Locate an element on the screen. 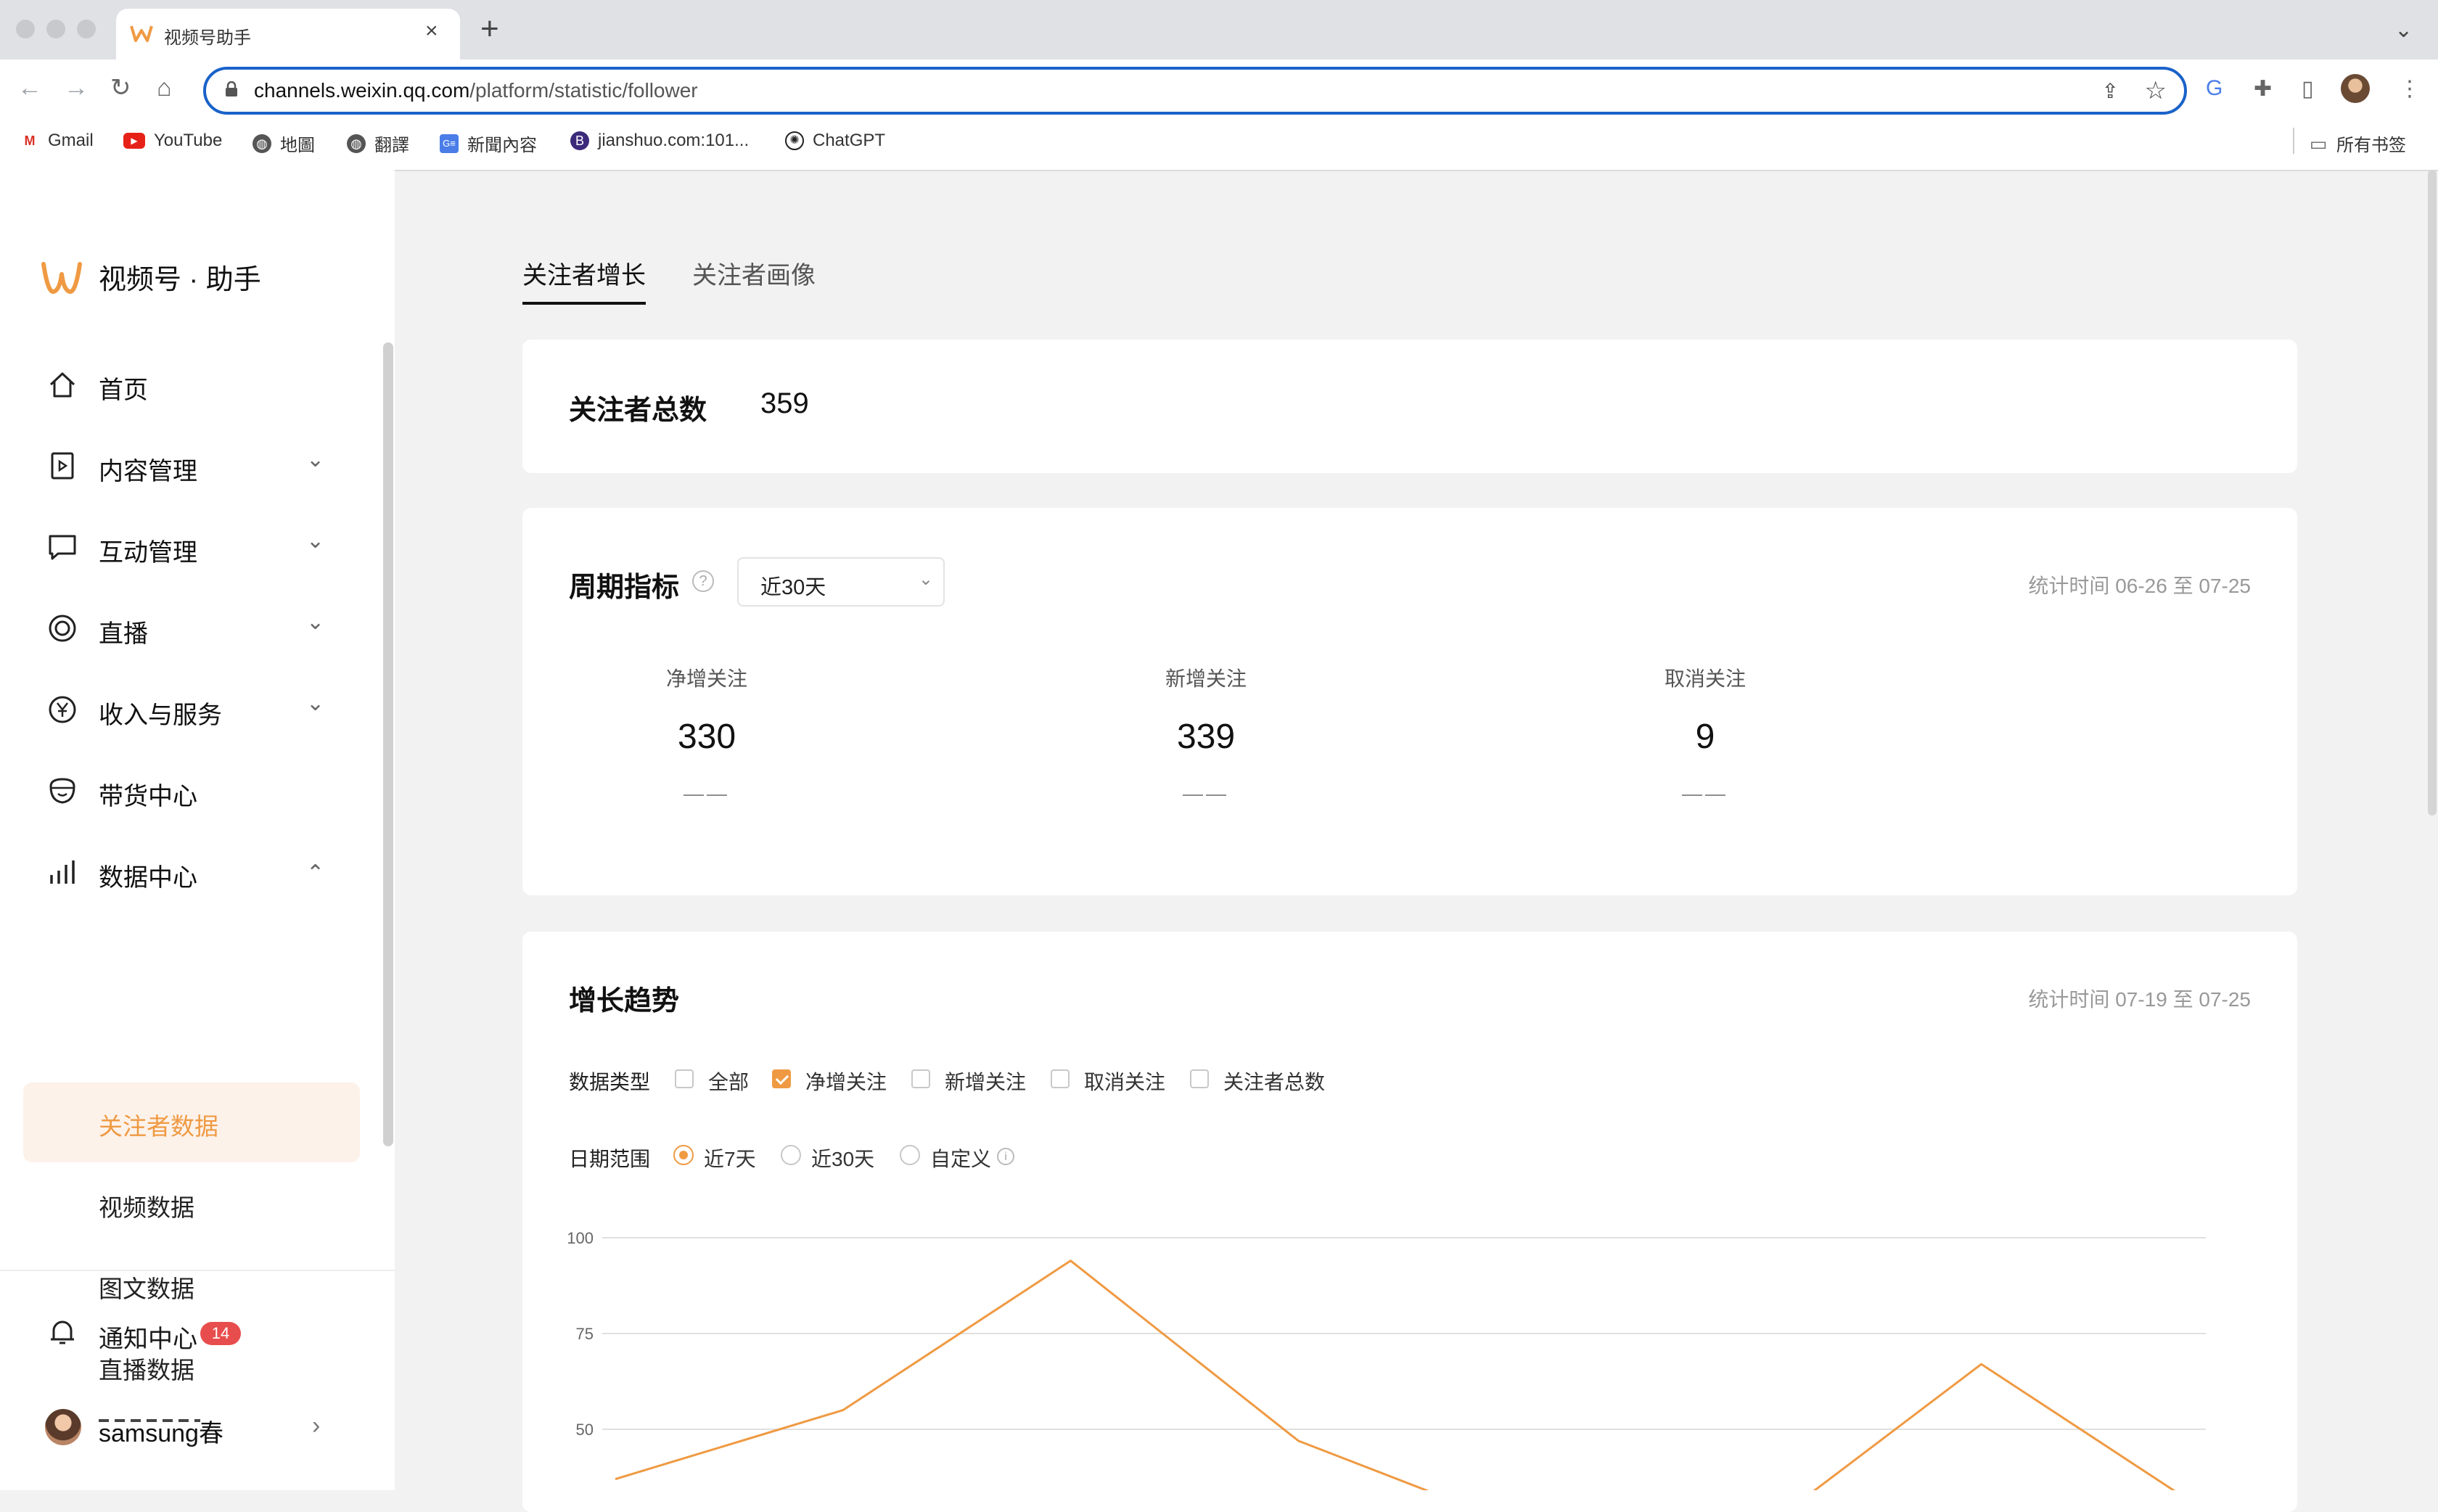 The width and height of the screenshot is (2438, 1512). chatgpt-icon: ✺ is located at coordinates (794, 140).